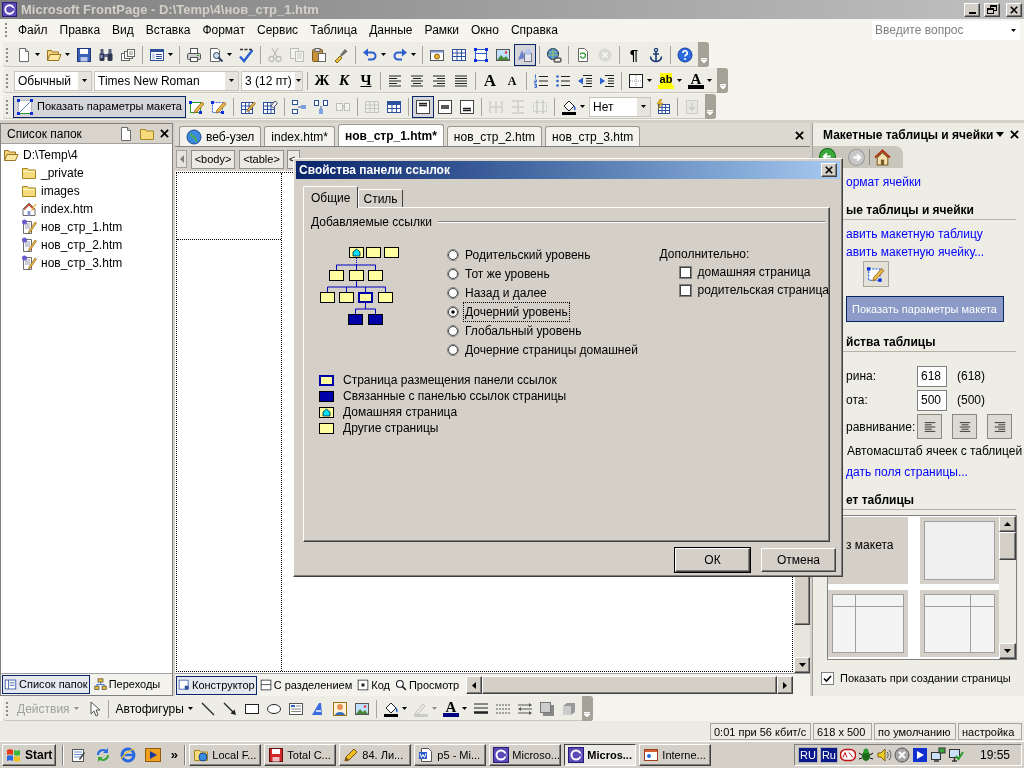 The width and height of the screenshot is (1024, 768). Describe the element at coordinates (946, 30) in the screenshot. I see `help-search-field: Введите вопрос` at that location.